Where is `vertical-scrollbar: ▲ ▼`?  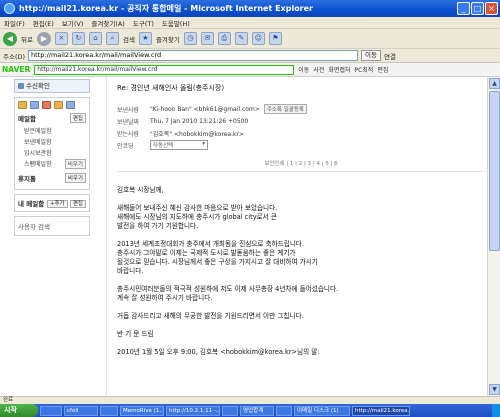 vertical-scrollbar: ▲ ▼ is located at coordinates (493, 236).